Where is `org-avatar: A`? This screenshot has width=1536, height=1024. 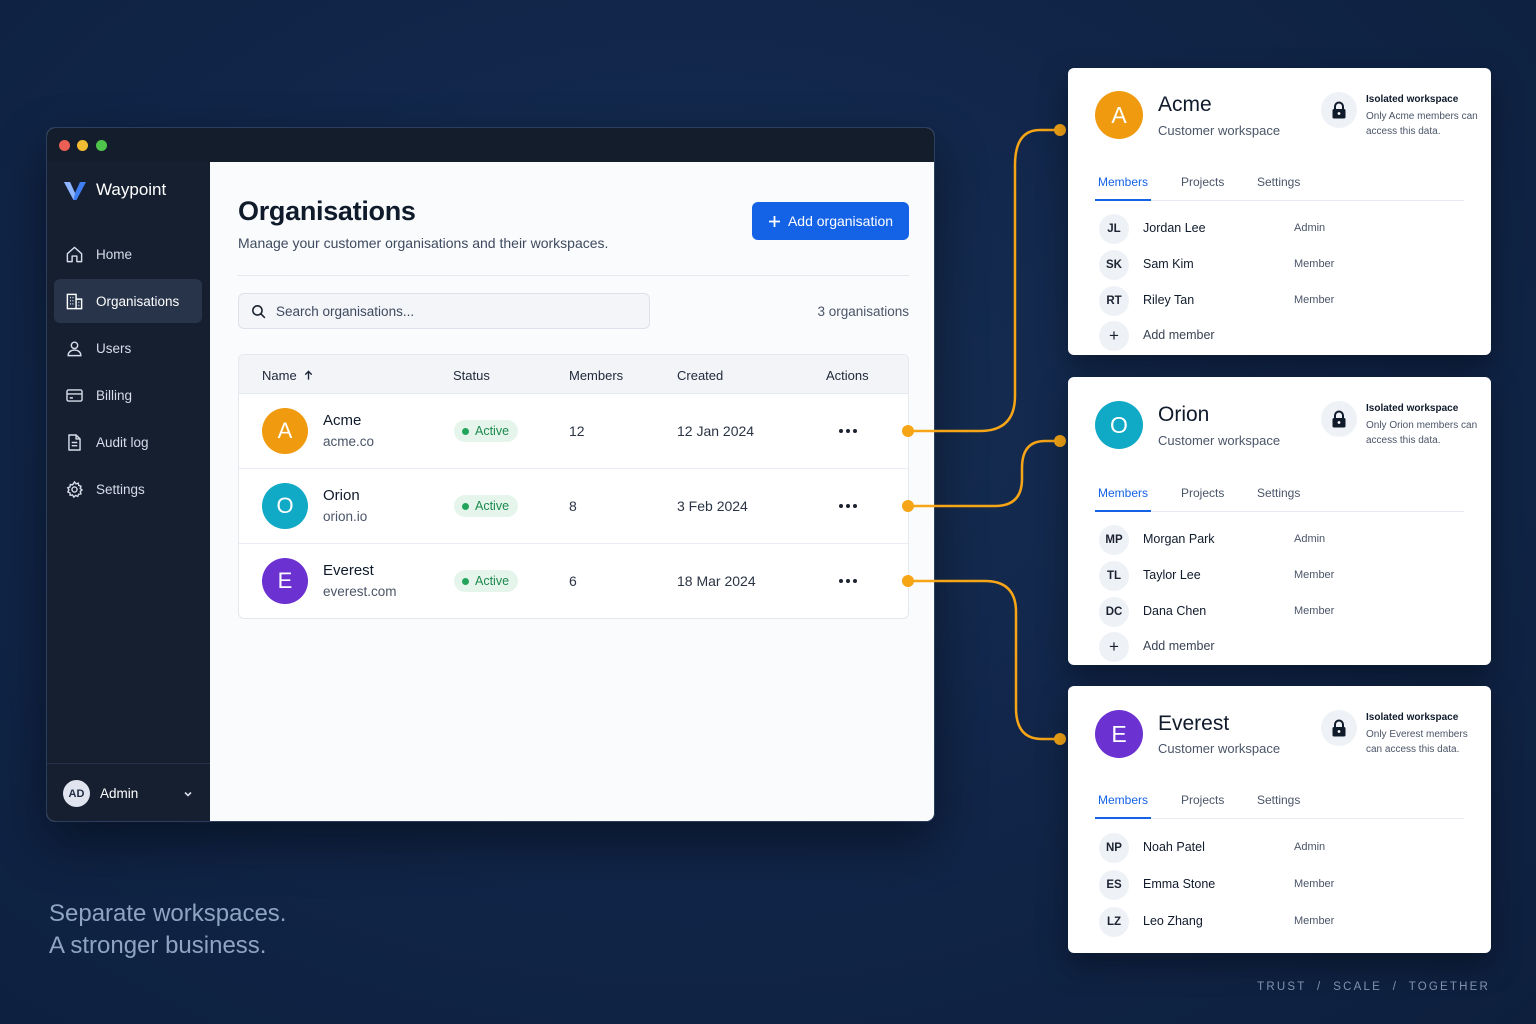 org-avatar: A is located at coordinates (285, 431).